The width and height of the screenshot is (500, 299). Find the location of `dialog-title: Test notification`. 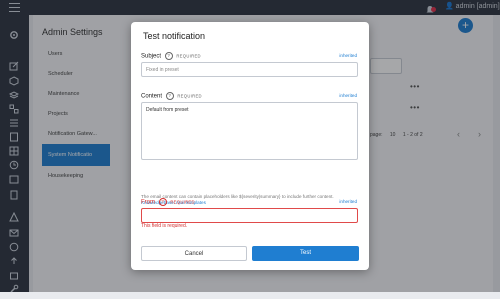

dialog-title: Test notification is located at coordinates (174, 36).